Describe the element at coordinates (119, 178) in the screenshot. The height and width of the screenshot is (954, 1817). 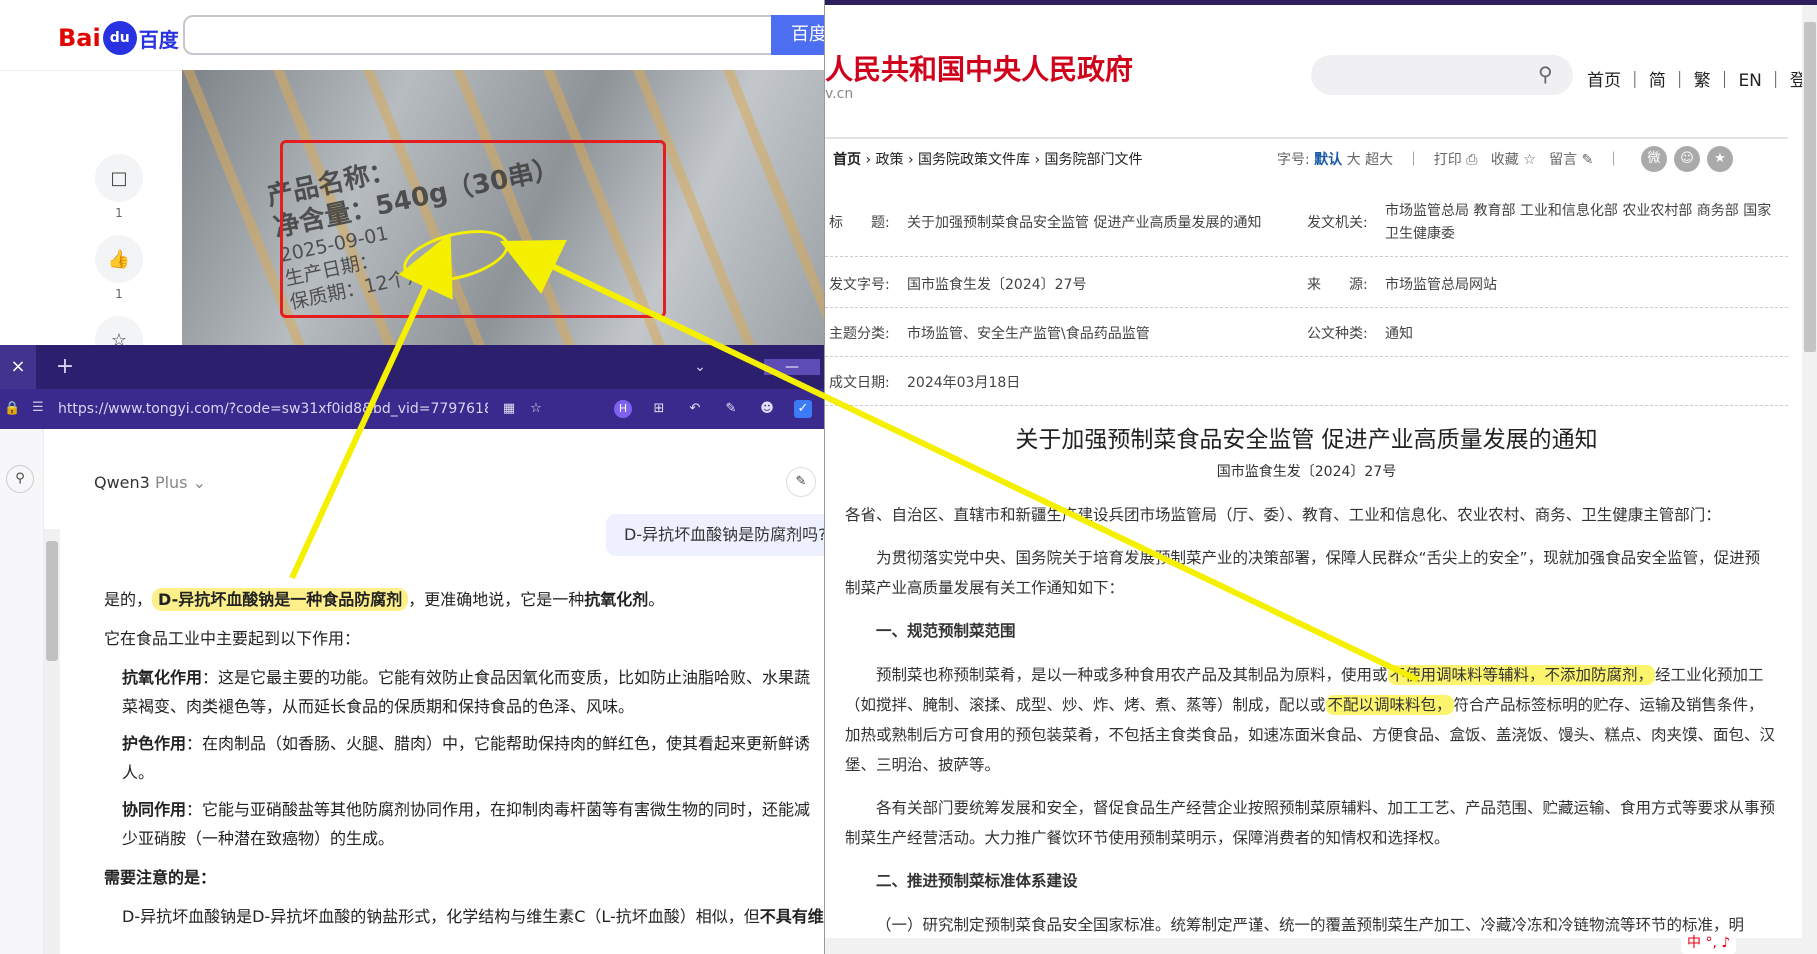
I see `comment-icon: □` at that location.